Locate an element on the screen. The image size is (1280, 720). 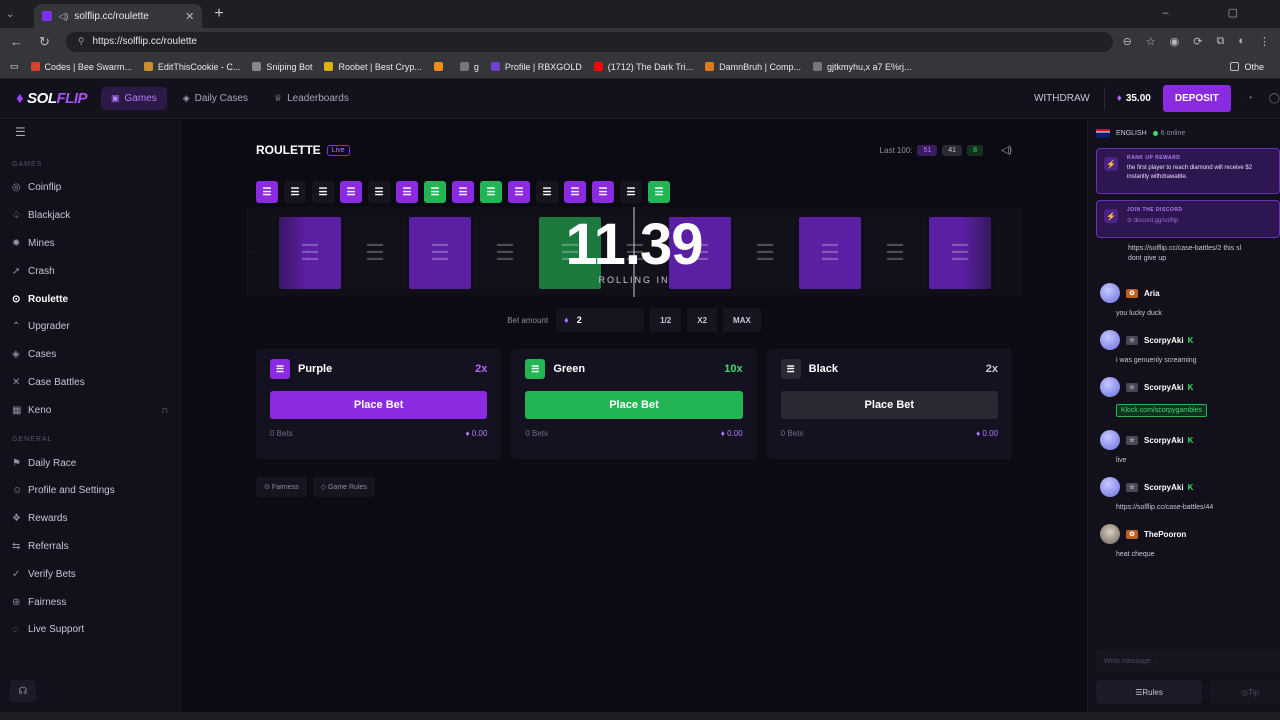
deposit-button: DEPOSIT is located at coordinates (1196, 98).